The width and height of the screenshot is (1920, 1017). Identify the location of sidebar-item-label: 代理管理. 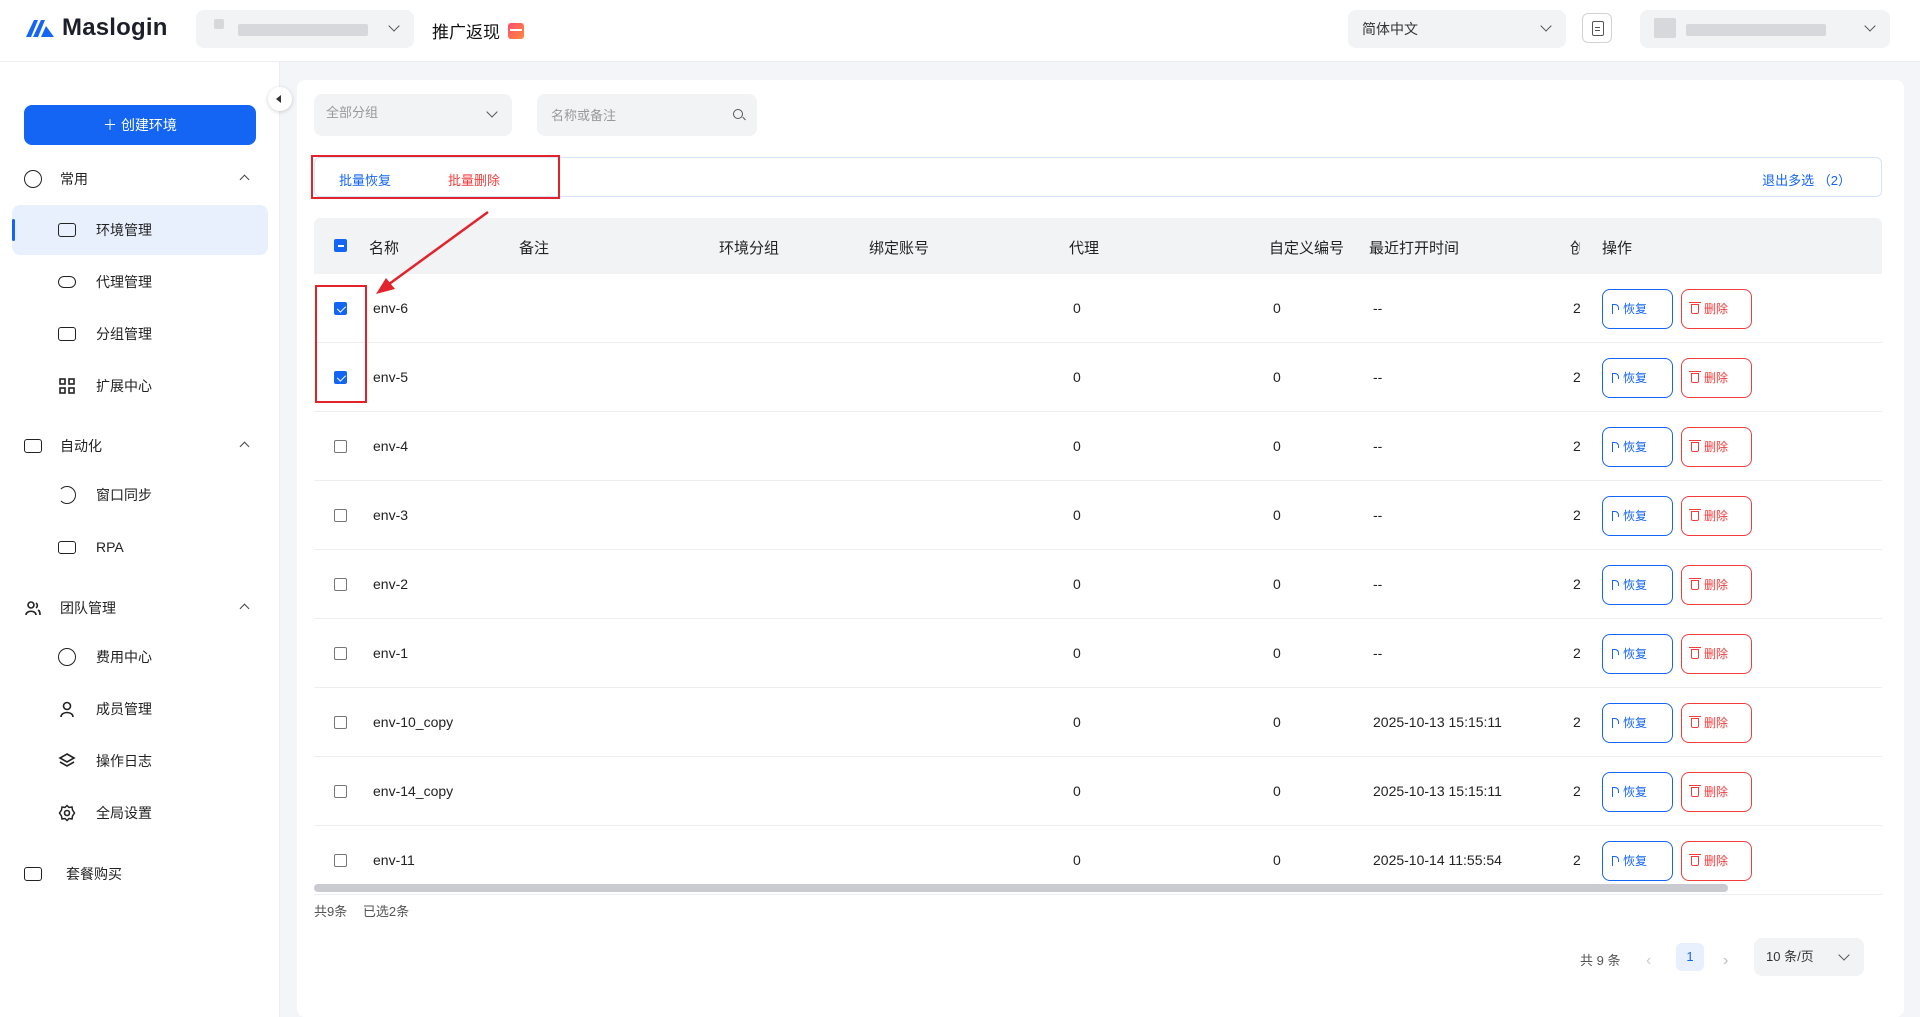
(124, 282).